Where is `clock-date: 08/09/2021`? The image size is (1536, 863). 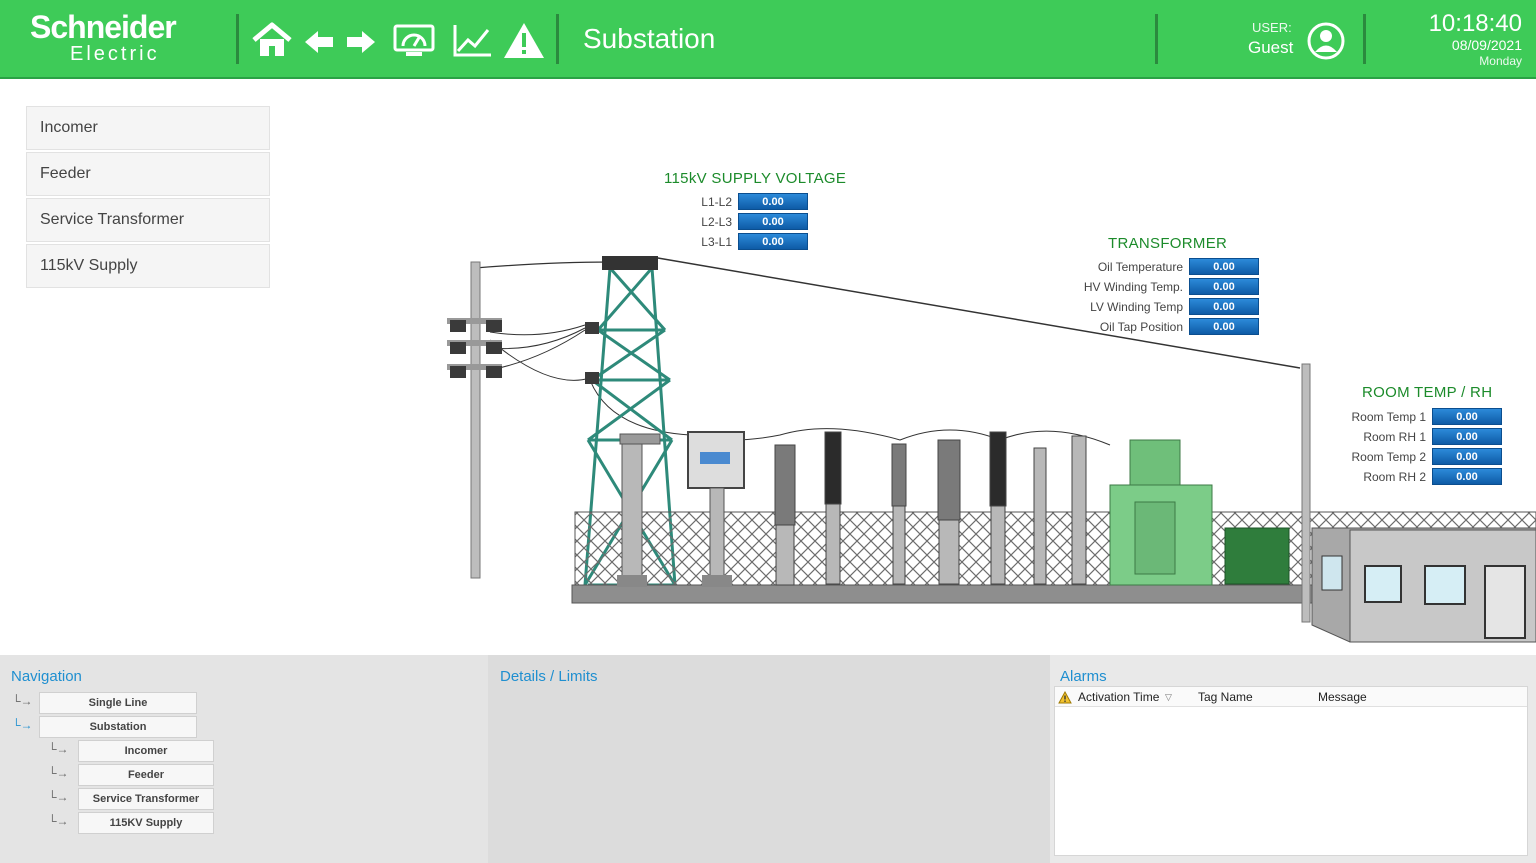
clock-date: 08/09/2021 is located at coordinates (1486, 45).